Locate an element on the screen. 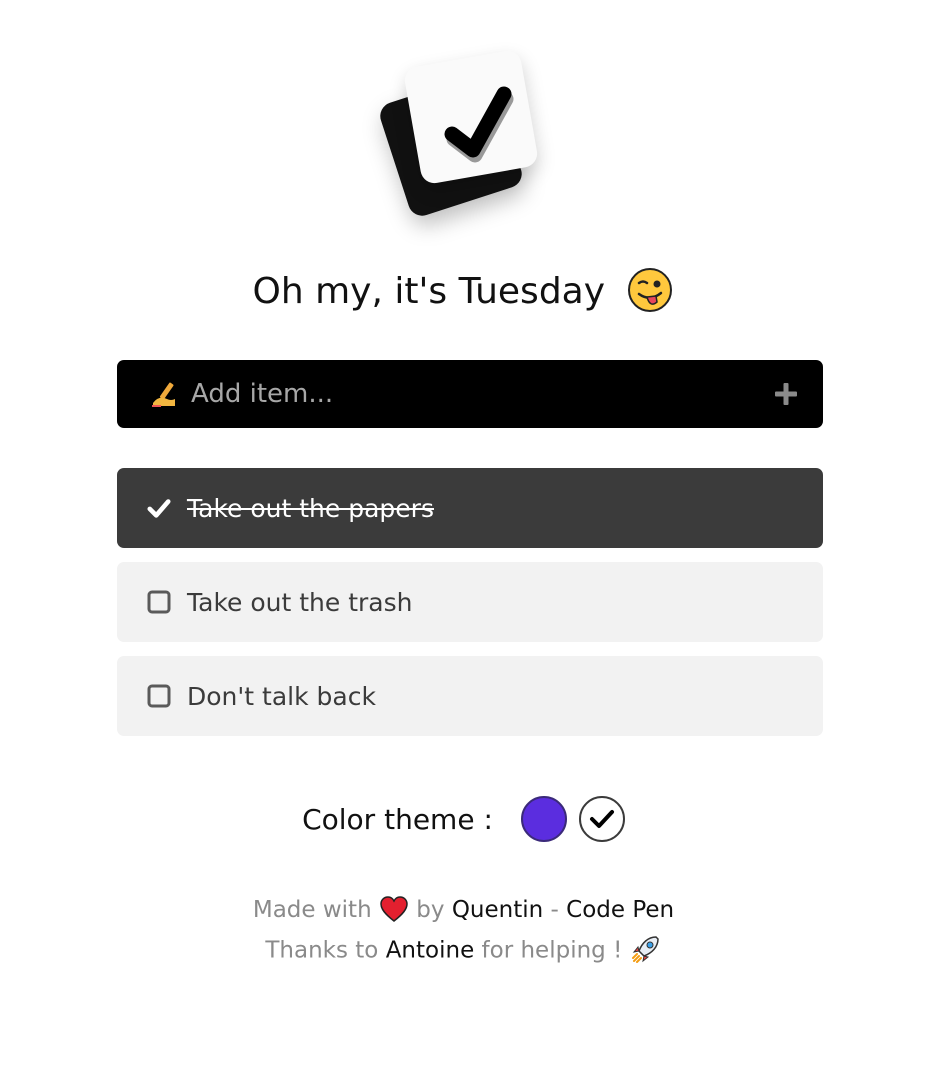 Image resolution: width=927 pixels, height=1084 pixels. plus-icon is located at coordinates (786, 394).